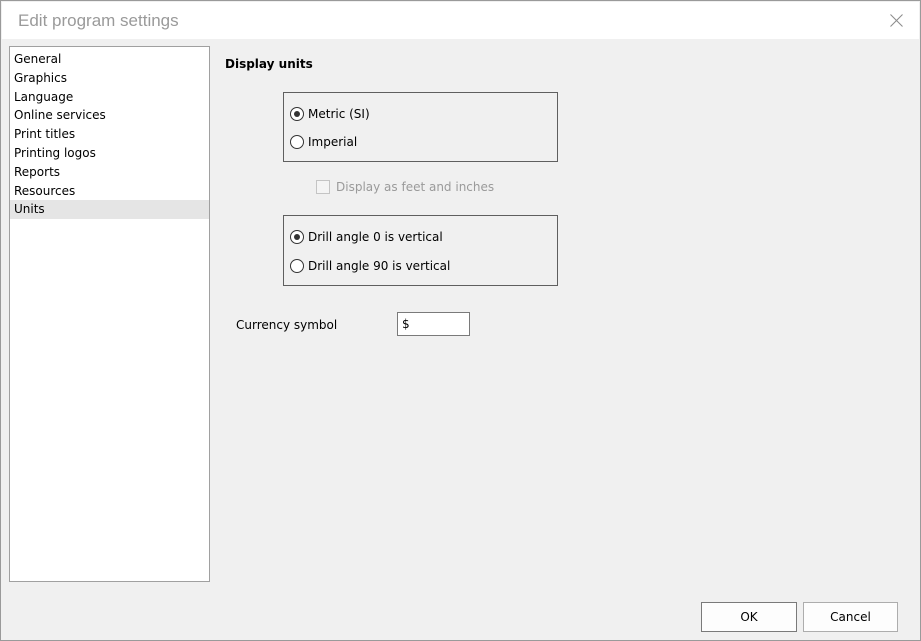 Image resolution: width=921 pixels, height=641 pixels. What do you see at coordinates (109, 97) in the screenshot?
I see `nav-item-language: Language` at bounding box center [109, 97].